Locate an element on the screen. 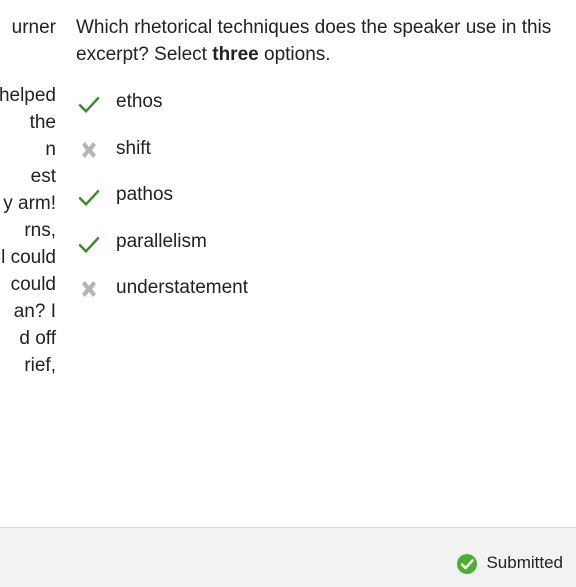 The height and width of the screenshot is (587, 576). passage-line: est is located at coordinates (43, 176).